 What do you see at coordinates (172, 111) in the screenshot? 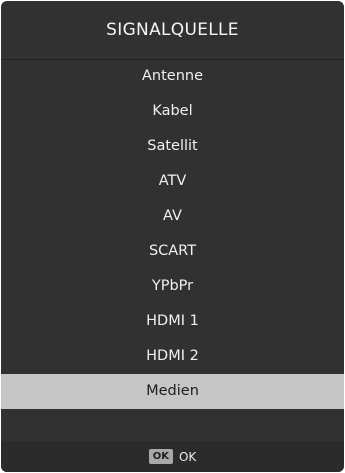
I see `source-item-kabel: Kabel` at bounding box center [172, 111].